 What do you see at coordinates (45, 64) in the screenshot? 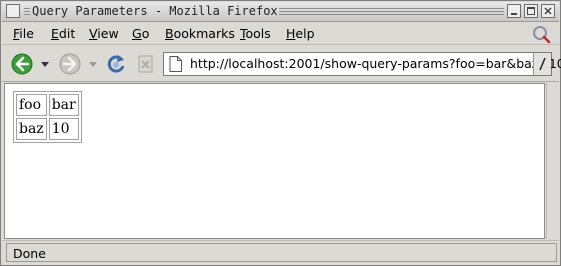
I see `back-history-dropdown` at bounding box center [45, 64].